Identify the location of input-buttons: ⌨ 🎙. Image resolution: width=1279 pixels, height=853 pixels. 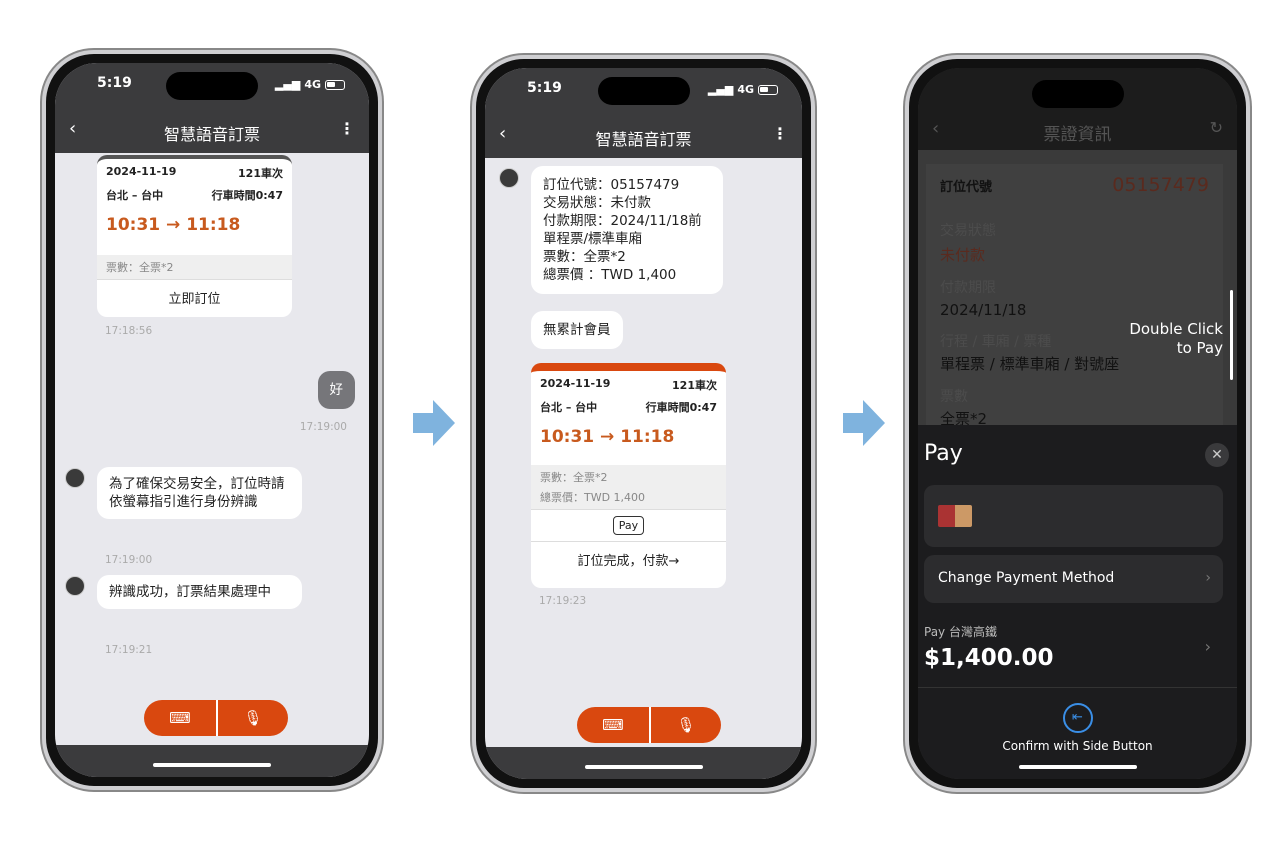
(649, 725).